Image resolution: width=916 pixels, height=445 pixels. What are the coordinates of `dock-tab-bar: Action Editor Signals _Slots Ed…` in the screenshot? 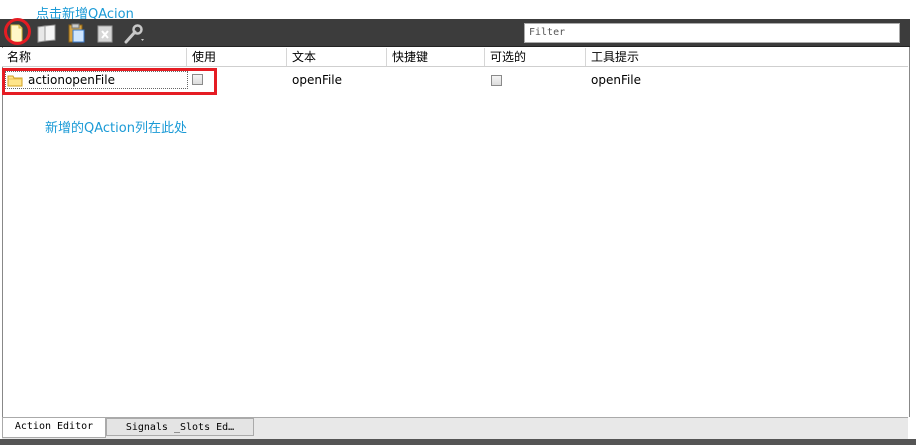 It's located at (455, 428).